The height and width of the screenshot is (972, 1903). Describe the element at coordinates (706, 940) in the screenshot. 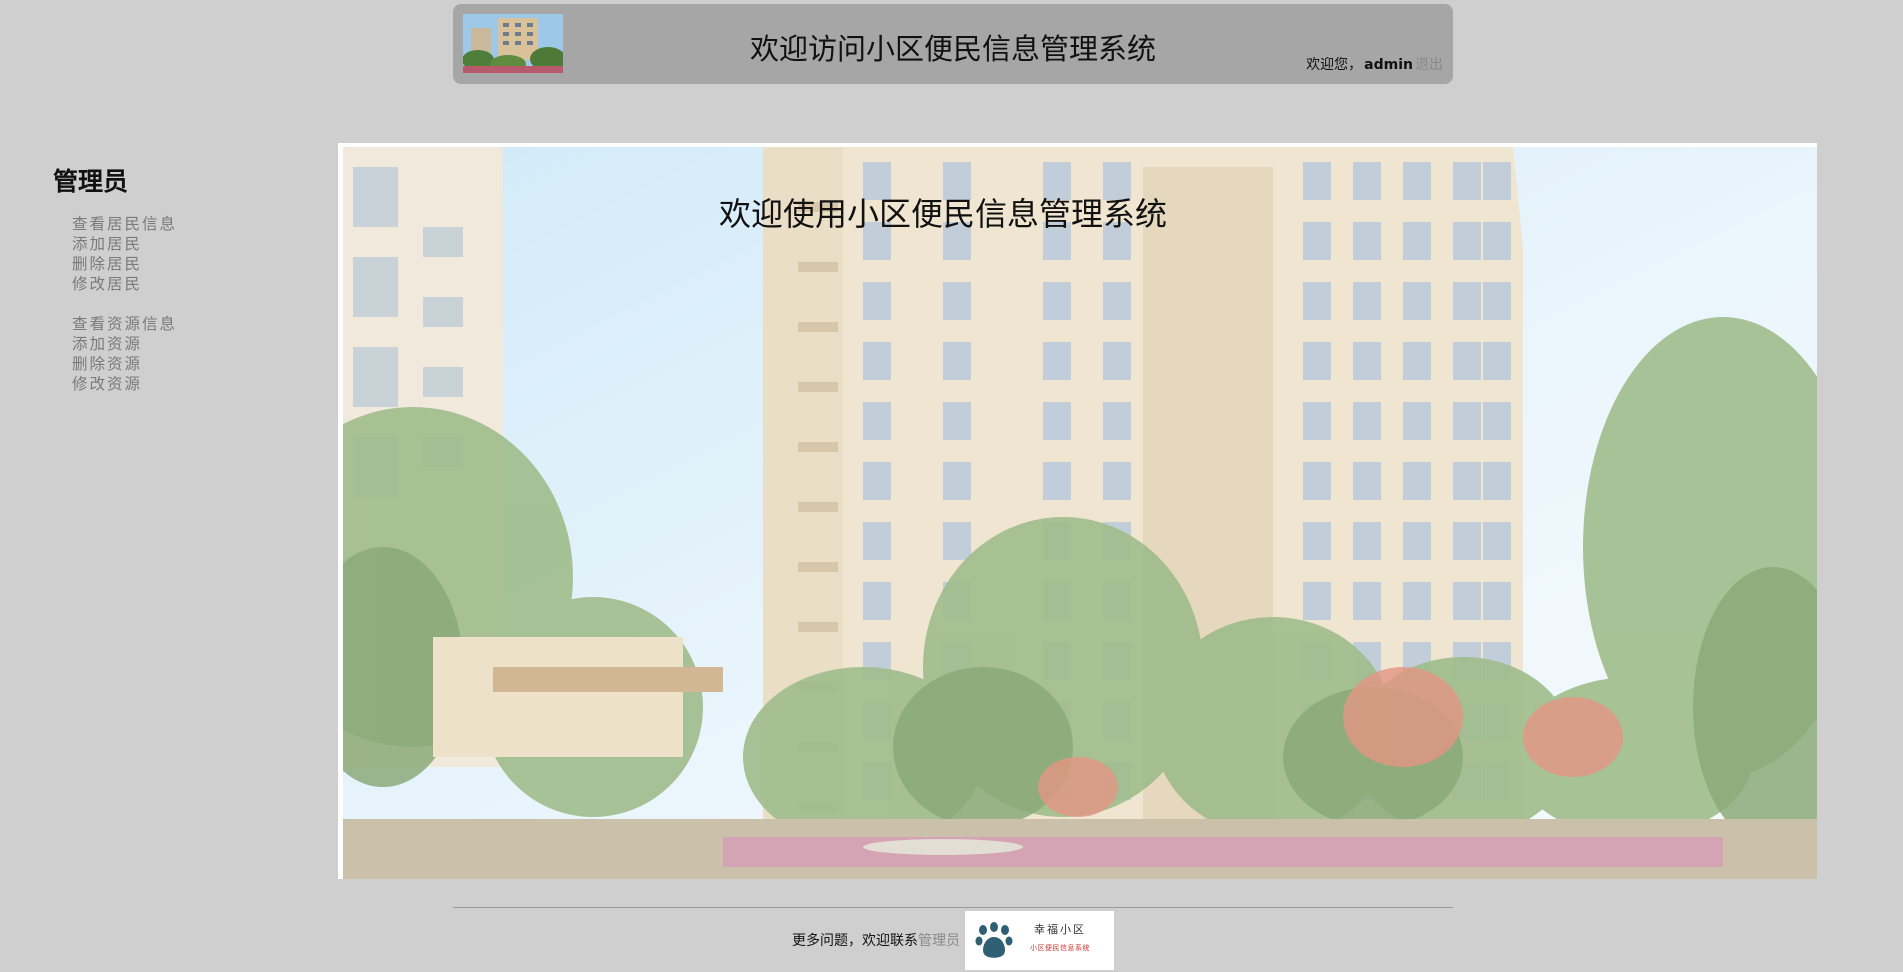

I see `footer-contact: 更多问题，欢迎联系管理员` at that location.